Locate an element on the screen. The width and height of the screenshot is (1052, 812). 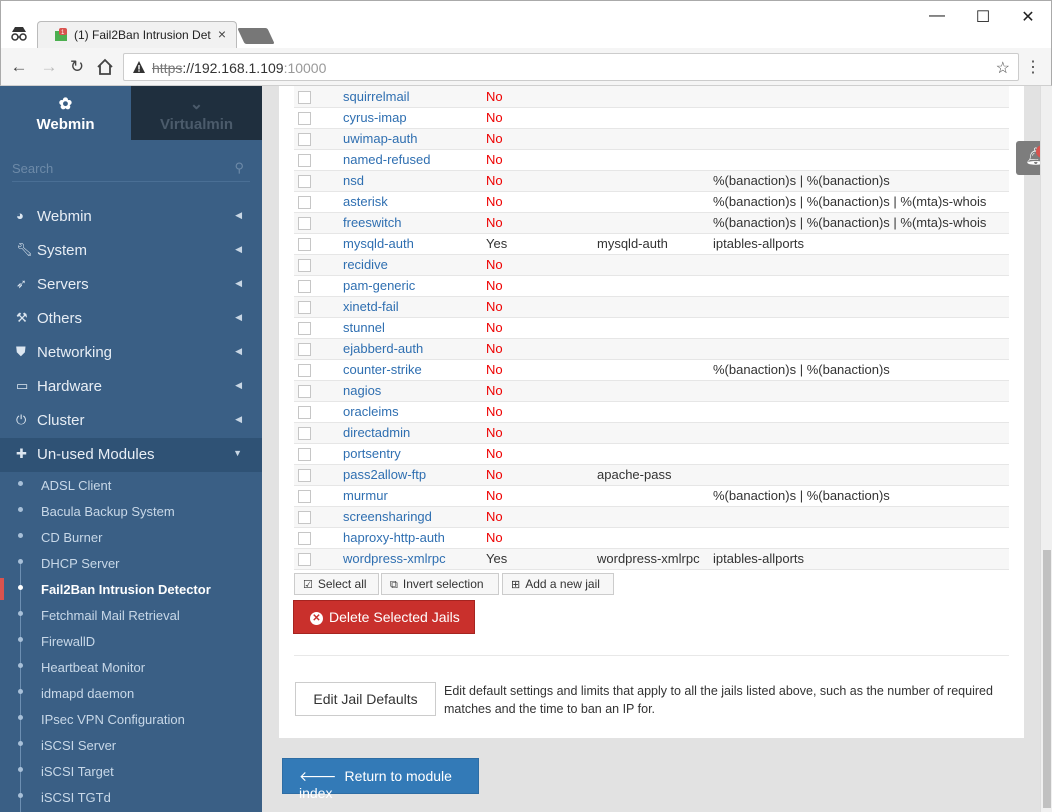
caret-down-icon: ▼ is located at coordinates (237, 453).